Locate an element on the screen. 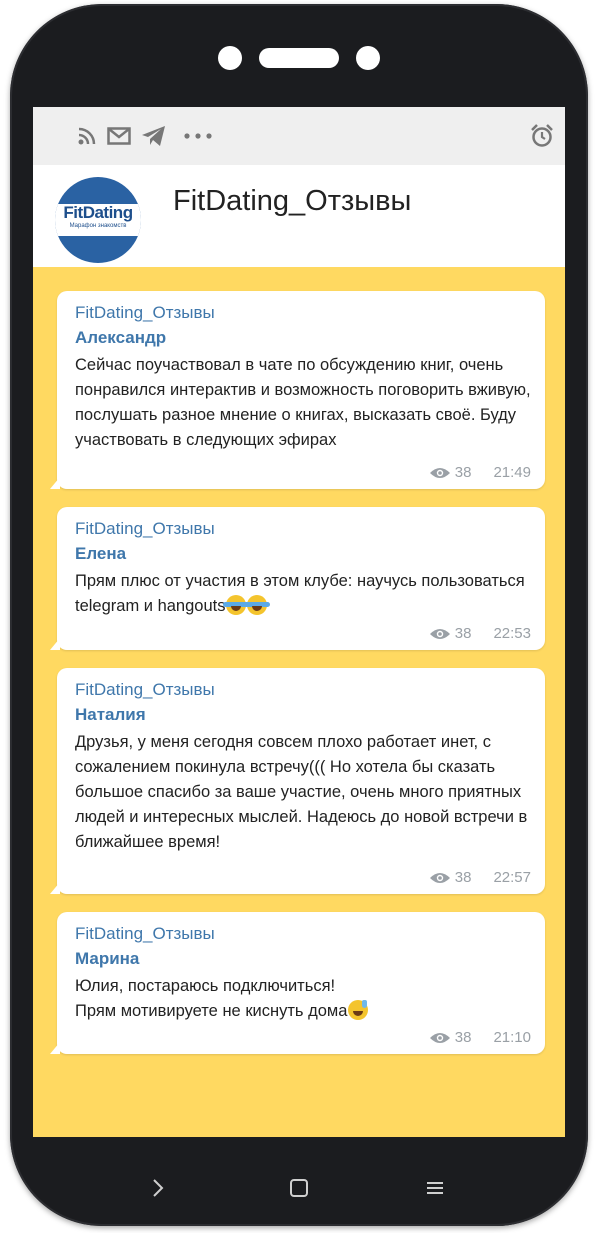 This screenshot has width=600, height=1233. channel-title: FitDating_Отзывы is located at coordinates (292, 201).